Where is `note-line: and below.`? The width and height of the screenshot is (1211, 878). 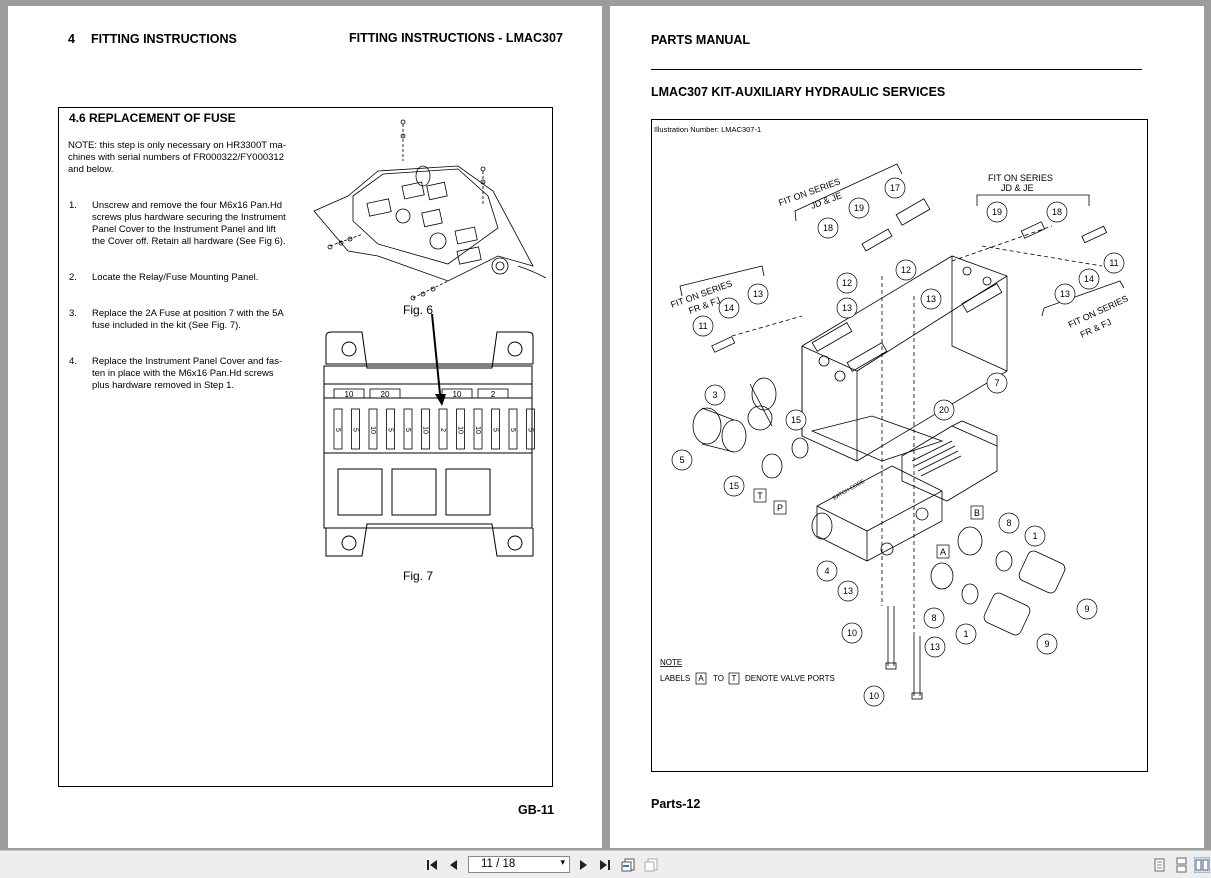
note-line: and below. is located at coordinates (91, 169).